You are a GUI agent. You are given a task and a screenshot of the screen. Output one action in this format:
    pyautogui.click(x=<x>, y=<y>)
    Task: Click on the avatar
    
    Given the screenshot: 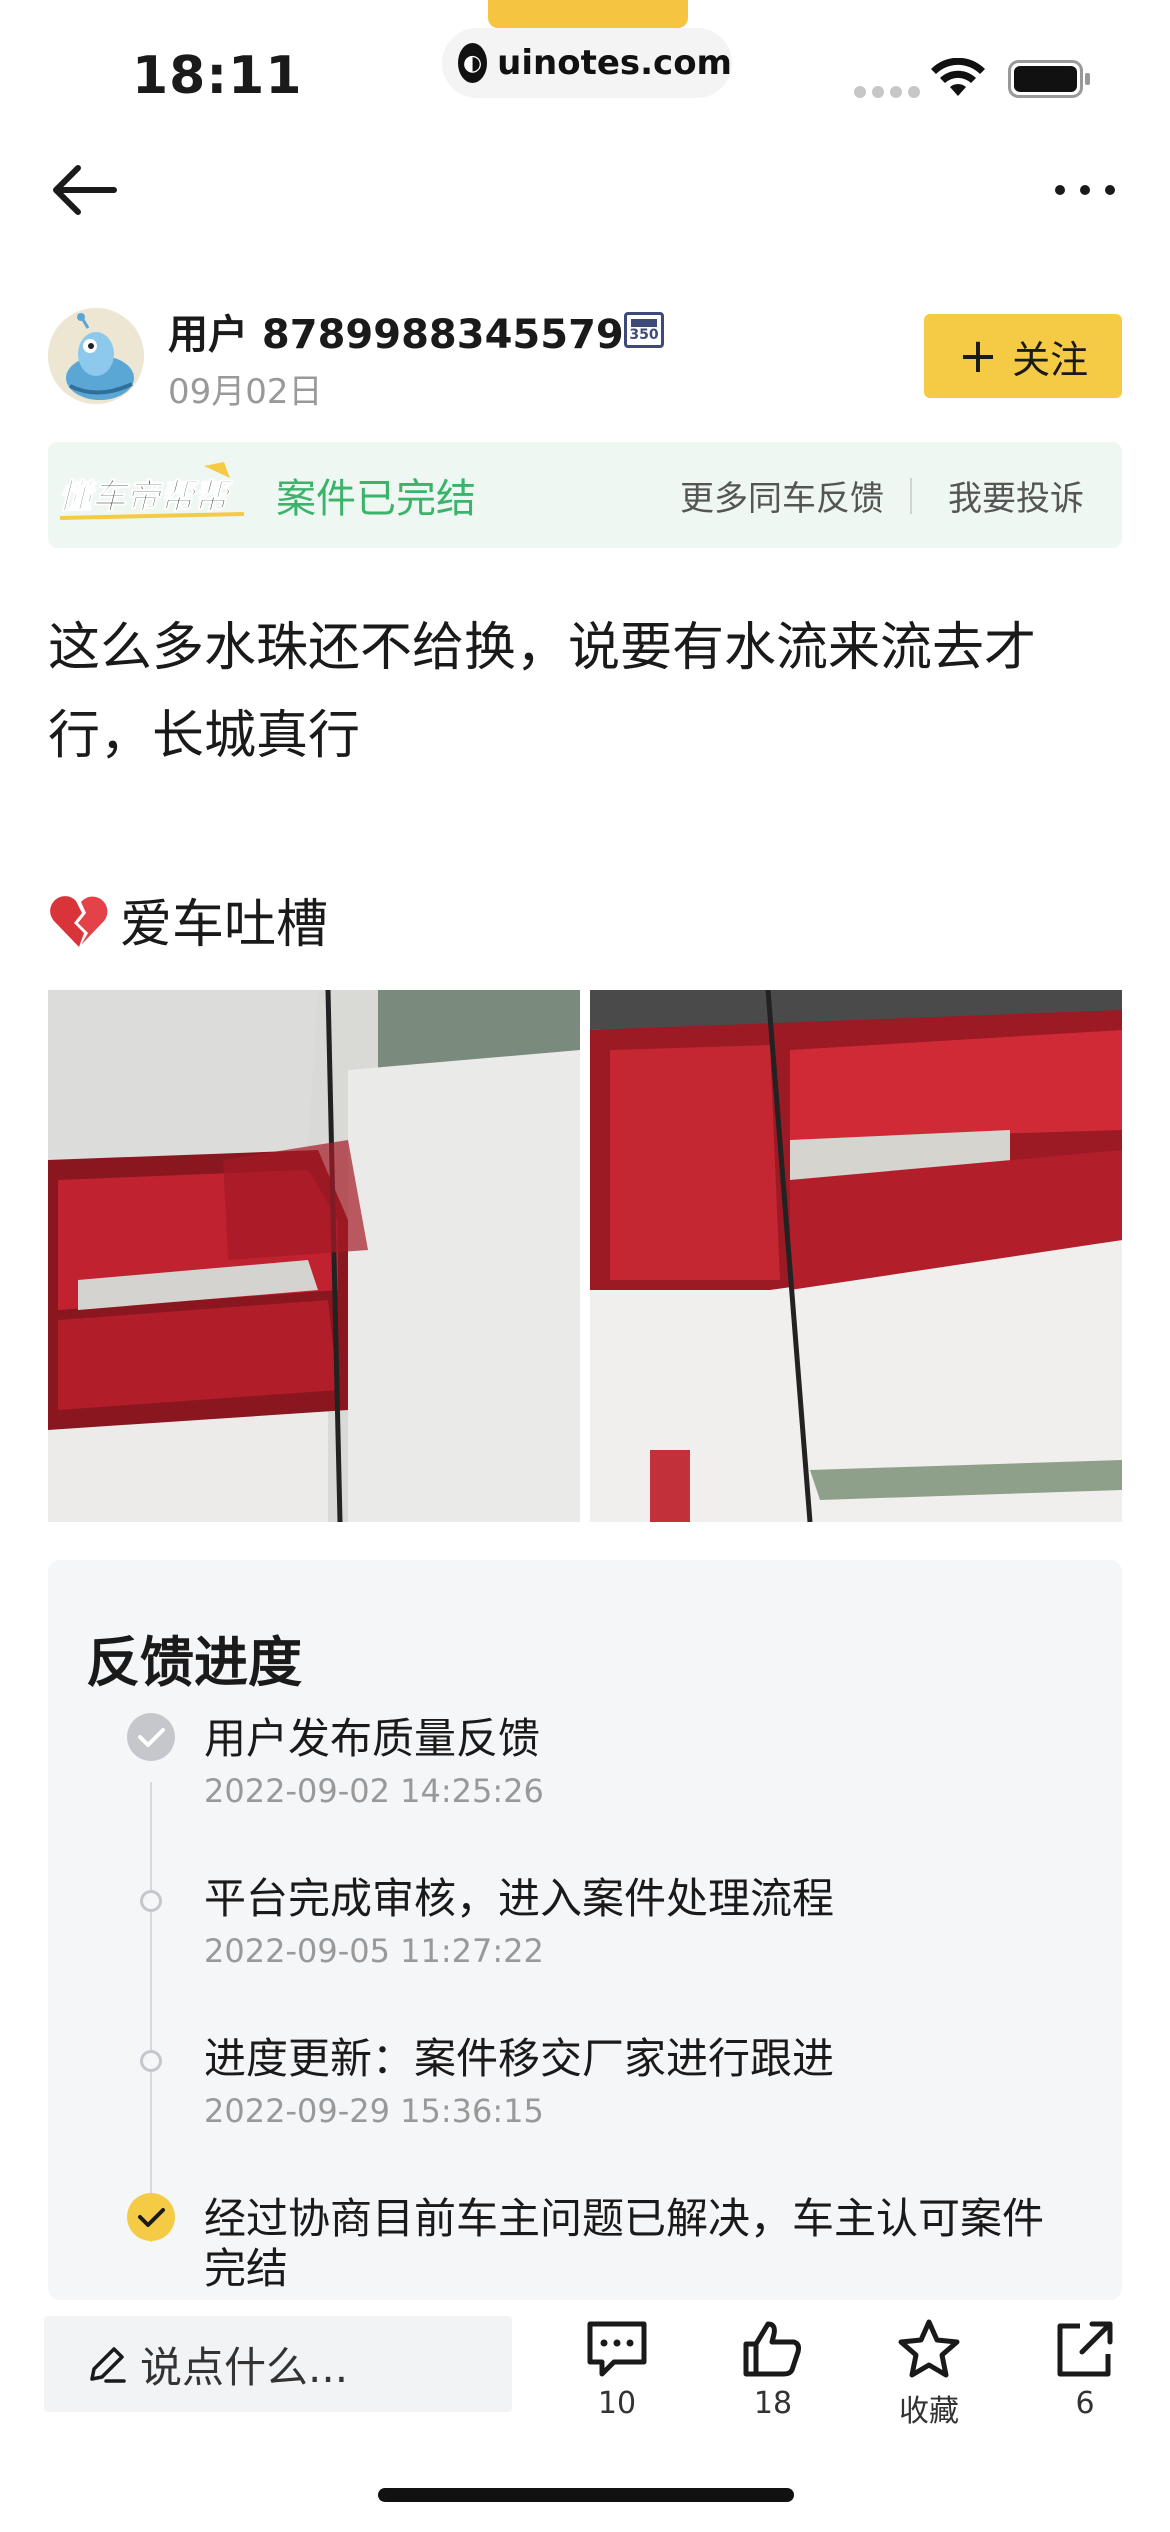 What is the action you would take?
    pyautogui.click(x=96, y=356)
    